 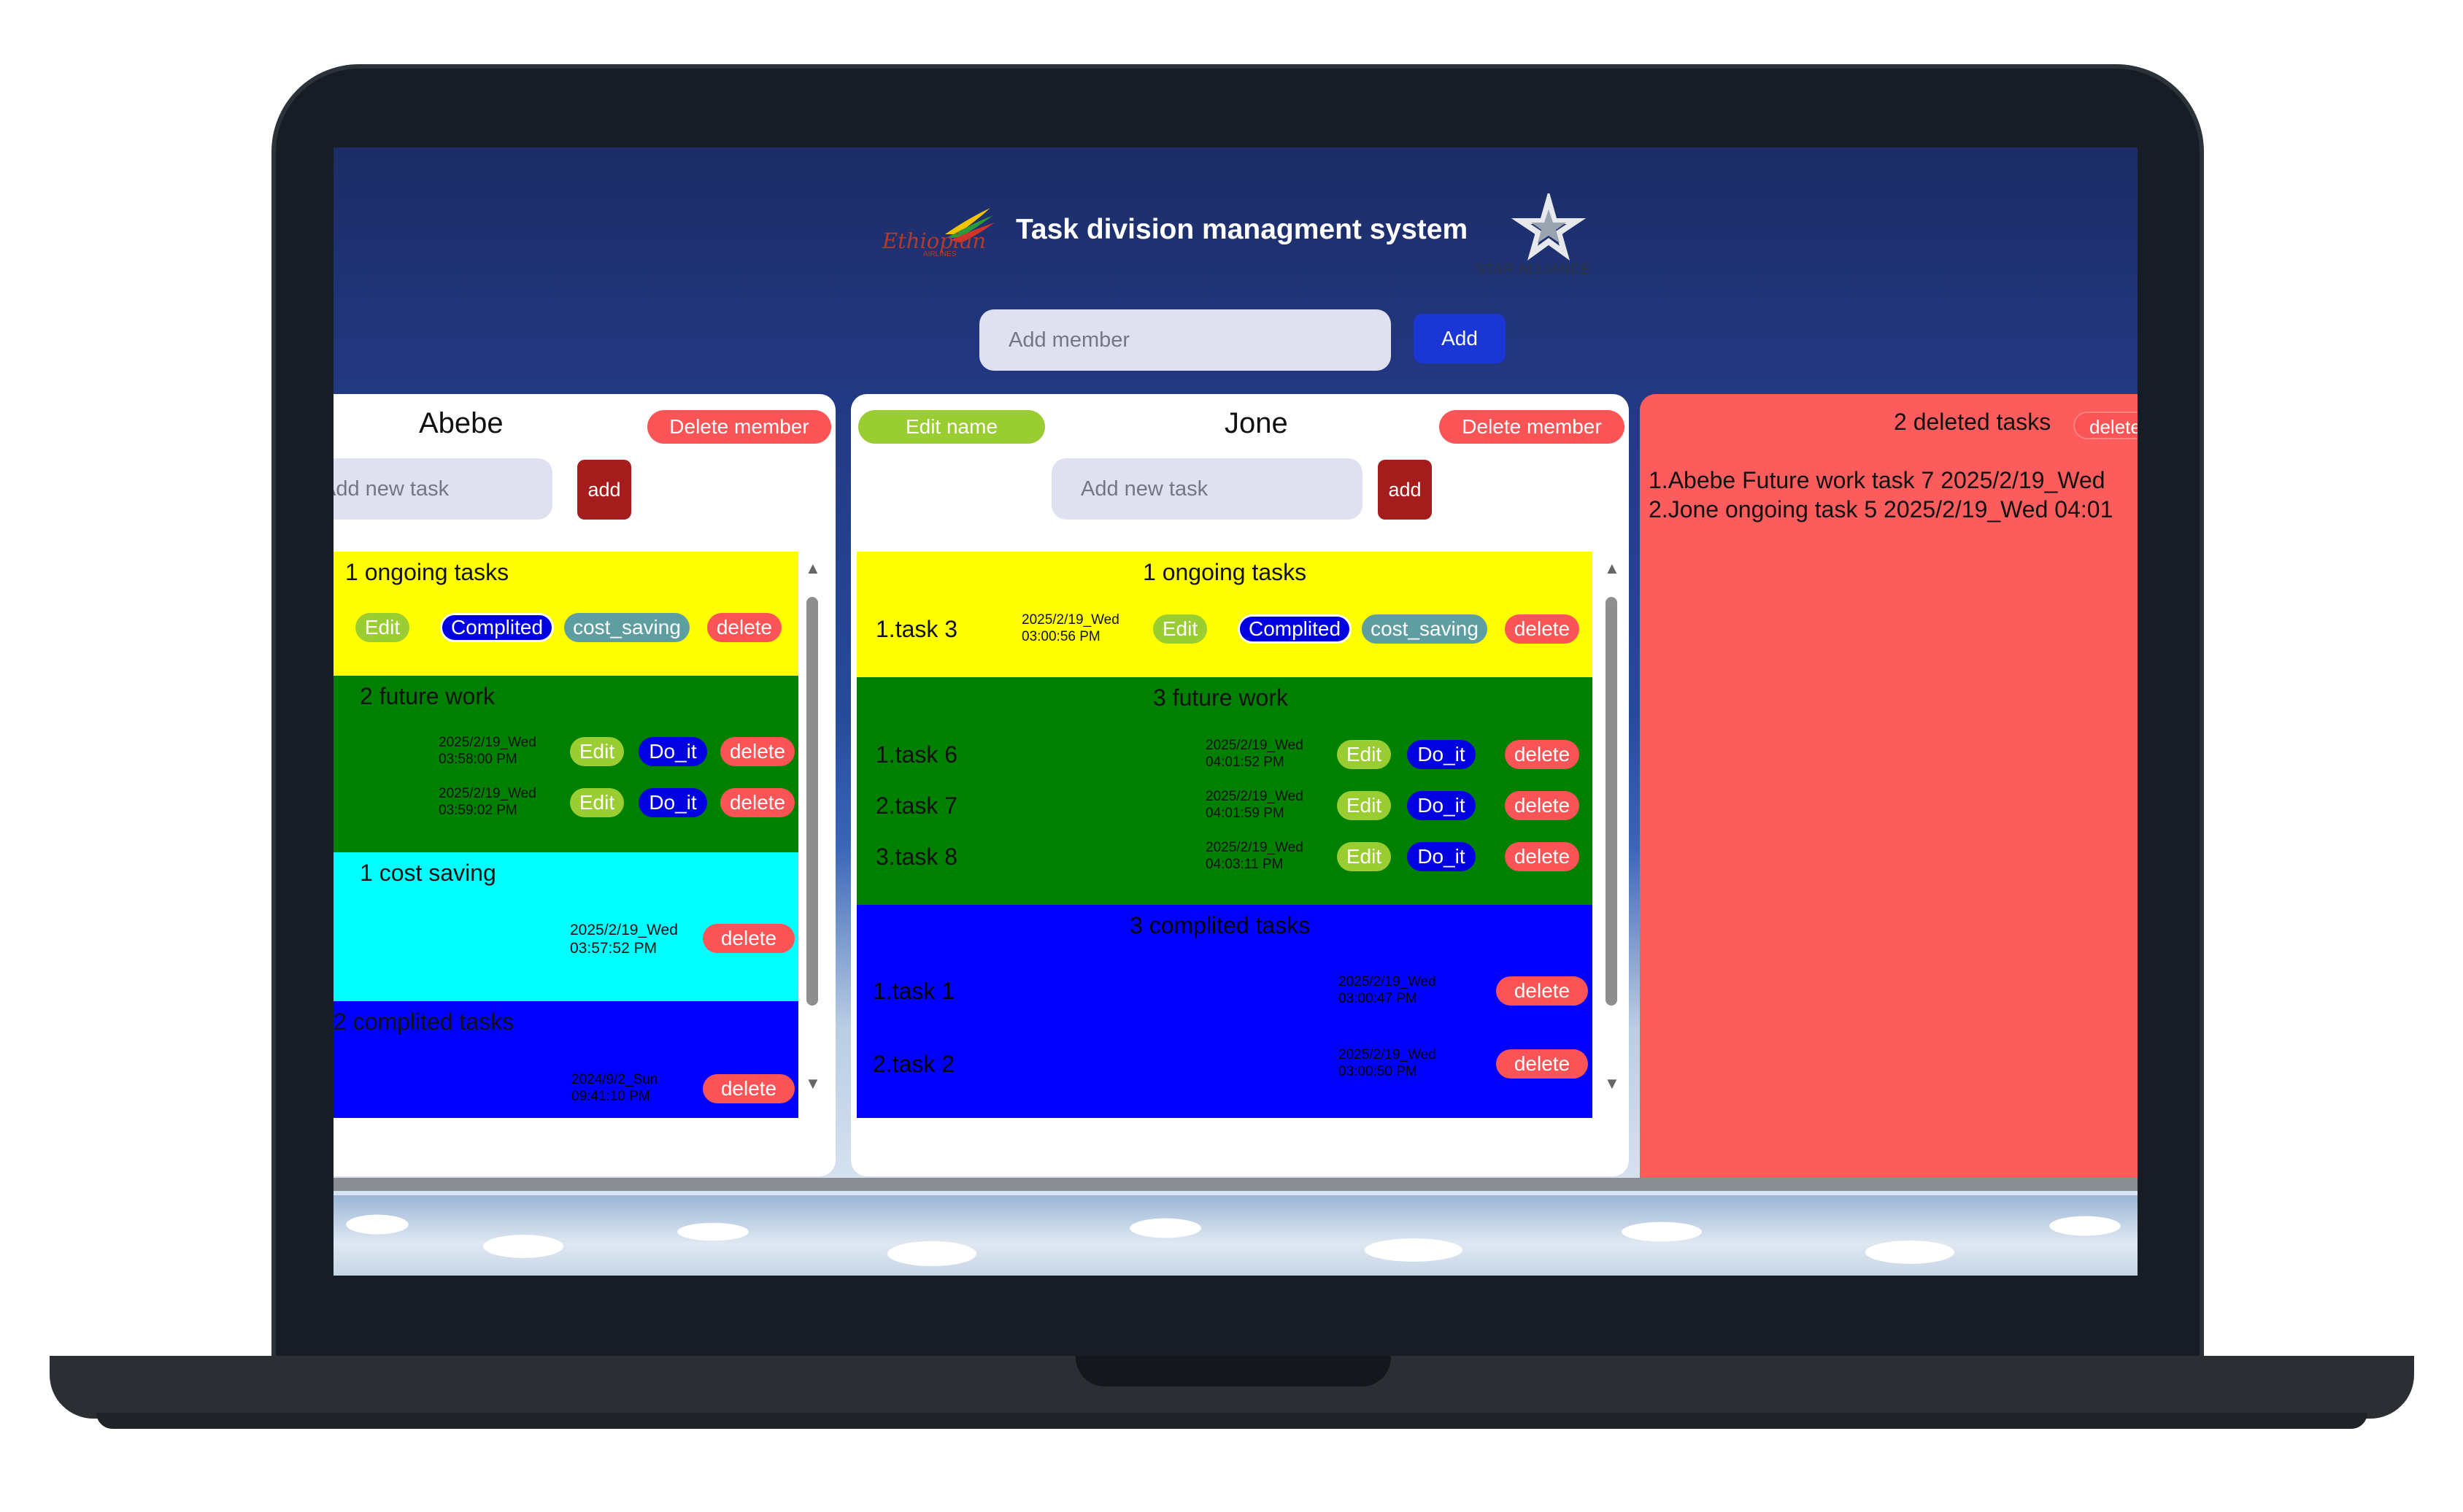 What do you see at coordinates (917, 806) in the screenshot?
I see `task-name: 2.task 7` at bounding box center [917, 806].